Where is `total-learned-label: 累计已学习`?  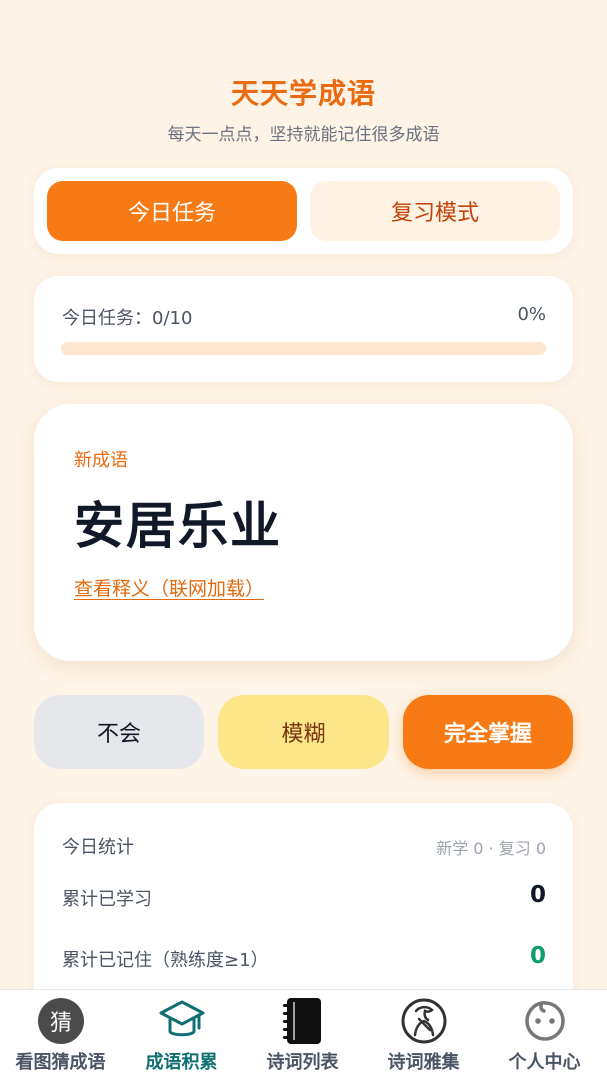
total-learned-label: 累计已学习 is located at coordinates (107, 899).